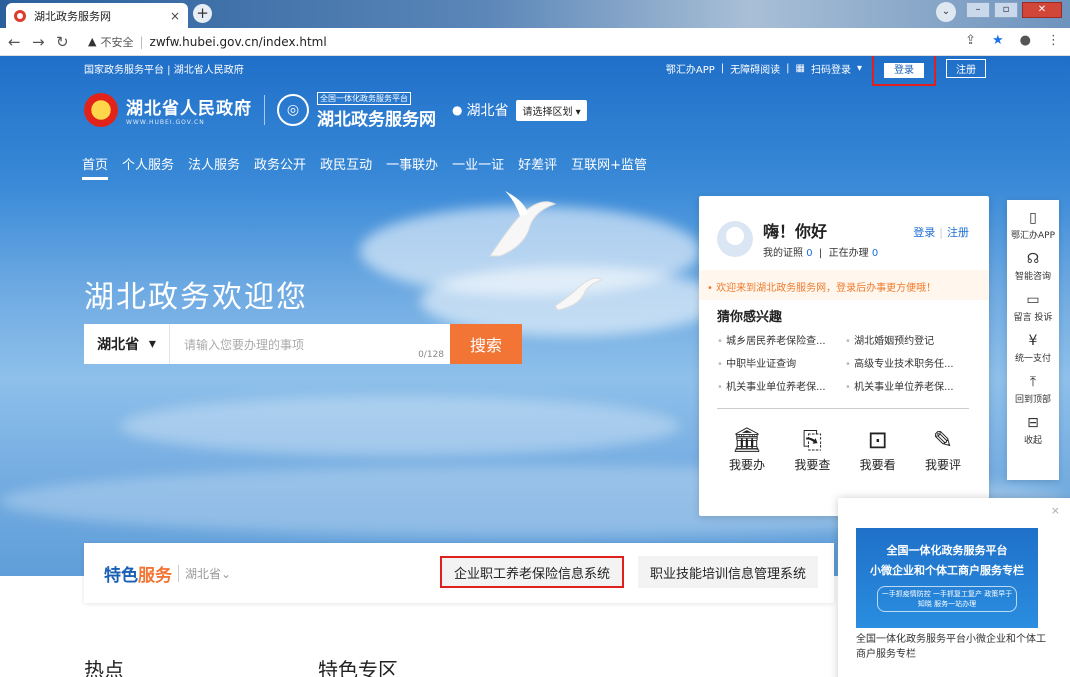 The height and width of the screenshot is (677, 1070). What do you see at coordinates (849, 253) in the screenshot?
I see `in-progress-link: 正在办理` at bounding box center [849, 253].